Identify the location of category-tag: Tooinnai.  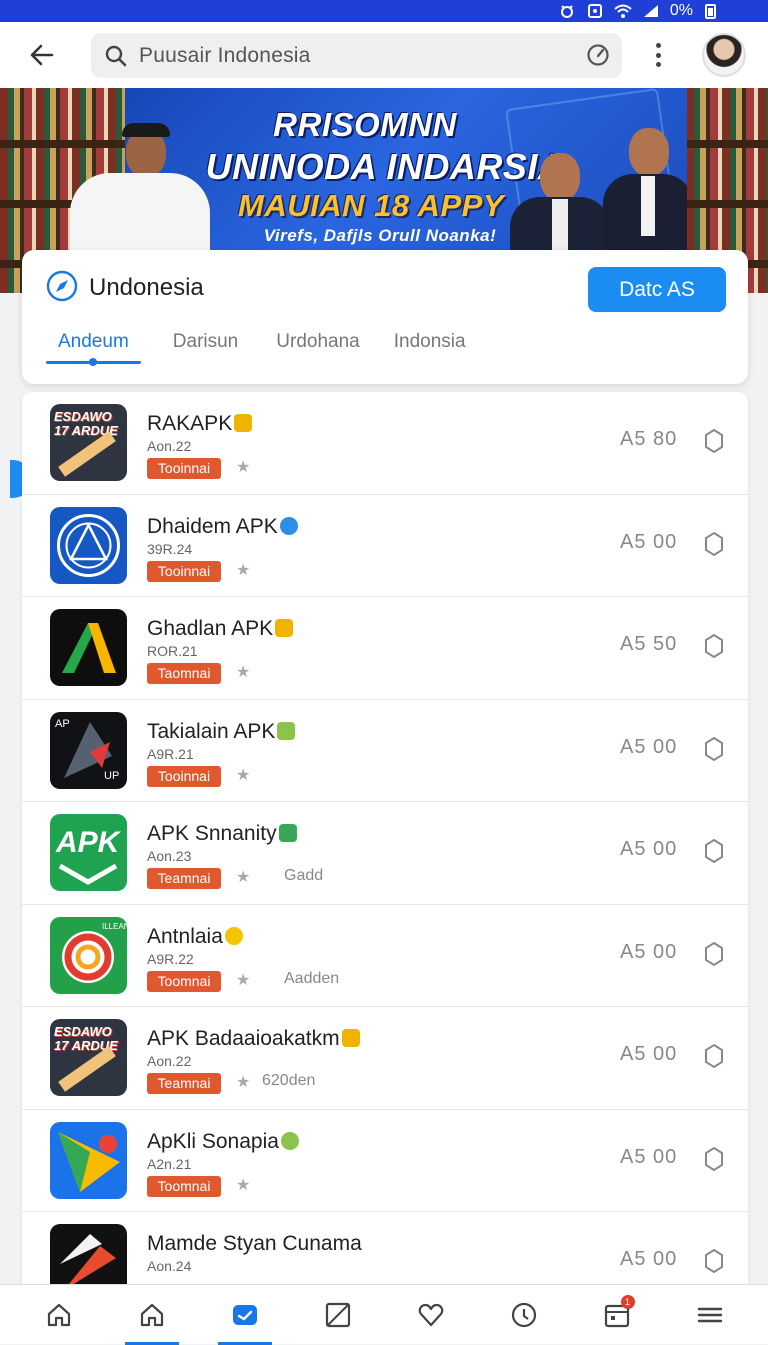
(184, 776).